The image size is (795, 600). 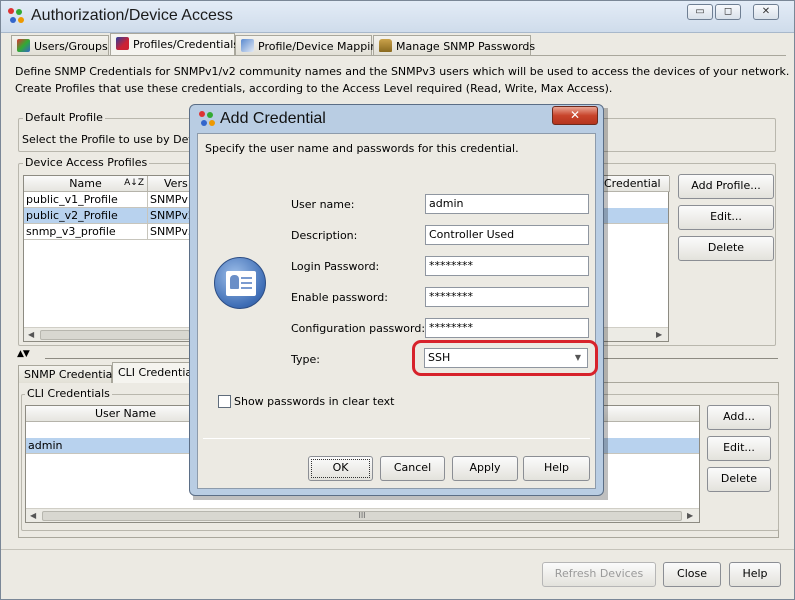 I want to click on tab-profiles-credentials: Profiles/Credentials, so click(x=174, y=44).